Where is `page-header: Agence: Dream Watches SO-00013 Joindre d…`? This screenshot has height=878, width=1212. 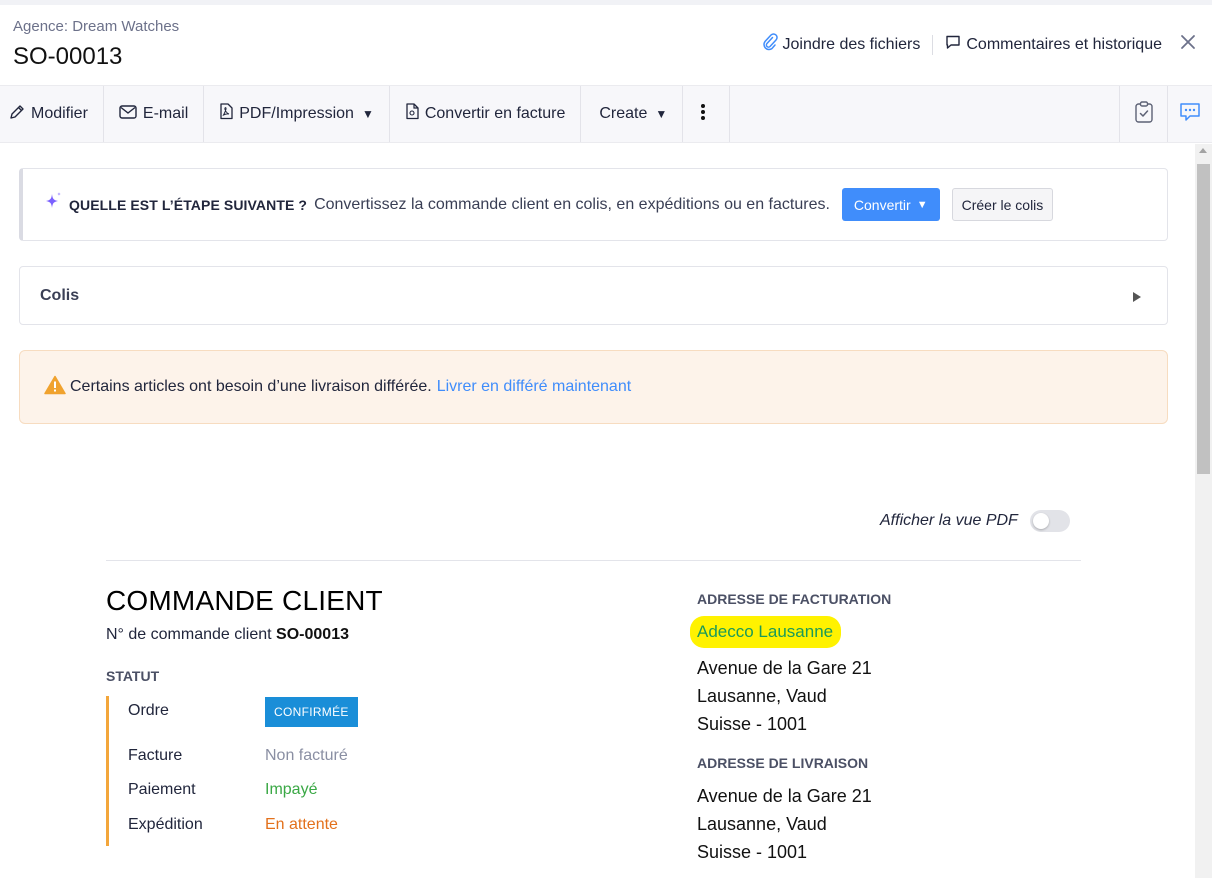 page-header: Agence: Dream Watches SO-00013 Joindre d… is located at coordinates (606, 45).